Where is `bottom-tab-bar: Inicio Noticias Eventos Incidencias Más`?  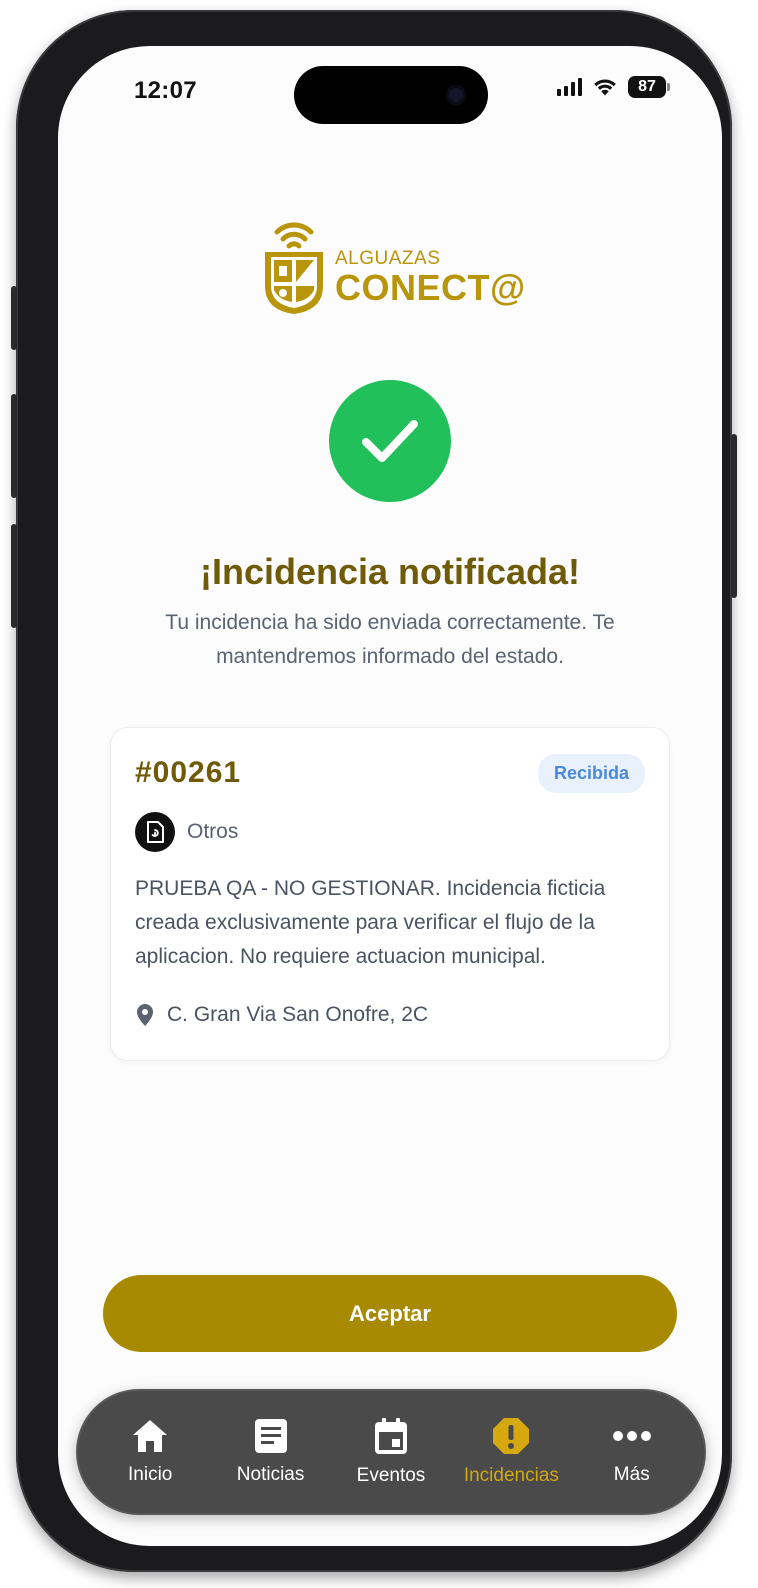 bottom-tab-bar: Inicio Noticias Eventos Incidencias Más is located at coordinates (391, 1452).